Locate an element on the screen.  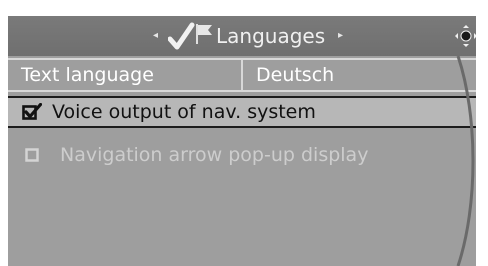
text-language-label: Text language is located at coordinates (87, 75).